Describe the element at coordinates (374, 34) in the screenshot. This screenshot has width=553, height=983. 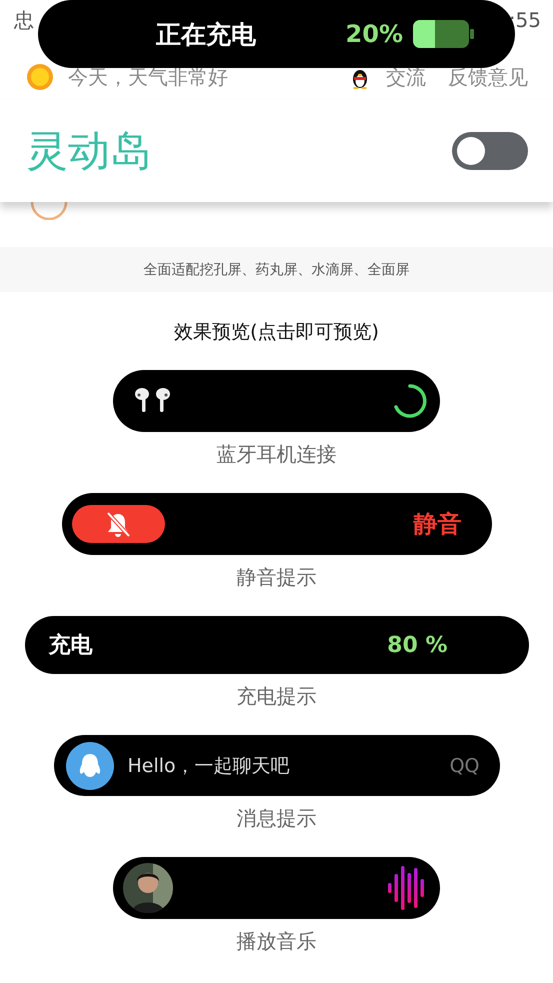
I see `battery-reading: 20%` at that location.